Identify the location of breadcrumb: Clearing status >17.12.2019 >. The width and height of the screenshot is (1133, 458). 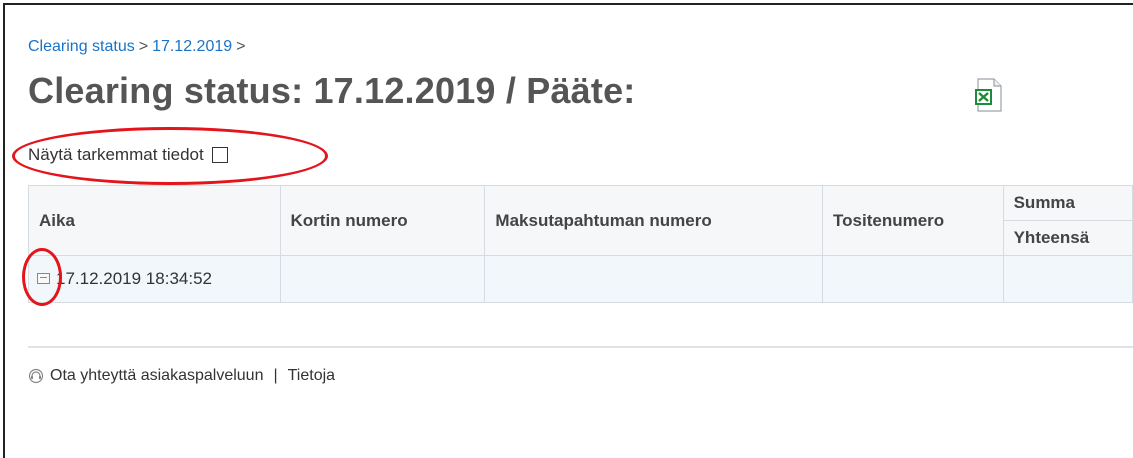
(138, 47).